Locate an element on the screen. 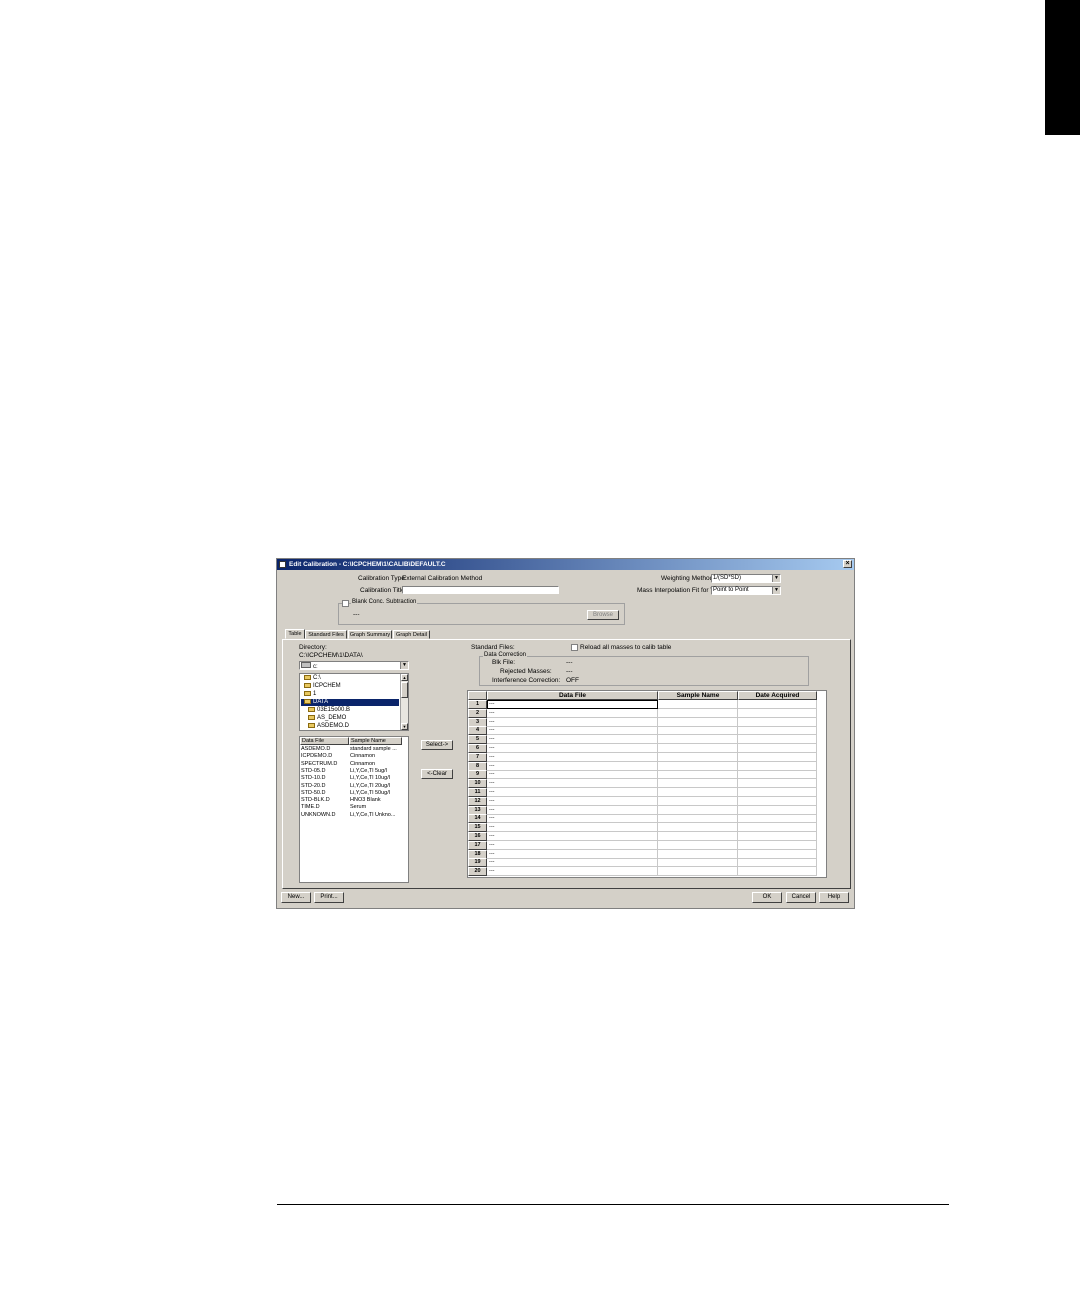 This screenshot has height=1298, width=1080. file-list-sample-name: Serum is located at coordinates (377, 807).